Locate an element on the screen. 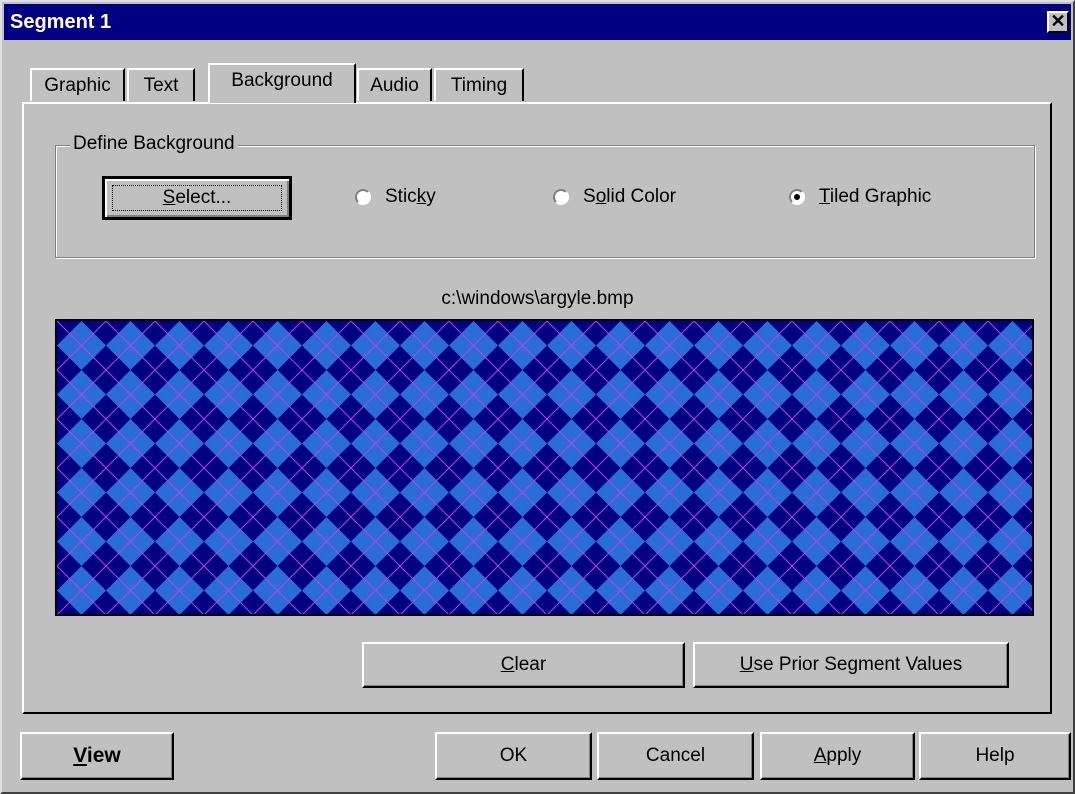 The image size is (1075, 794). focus-rectangle is located at coordinates (197, 198).